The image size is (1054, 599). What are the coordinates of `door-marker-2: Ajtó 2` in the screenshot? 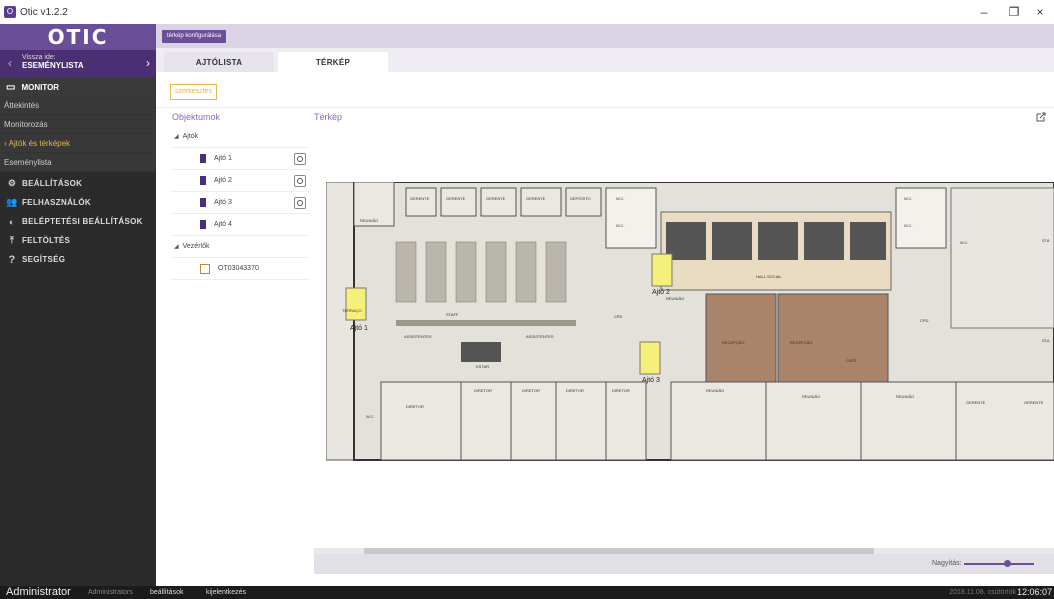 It's located at (662, 274).